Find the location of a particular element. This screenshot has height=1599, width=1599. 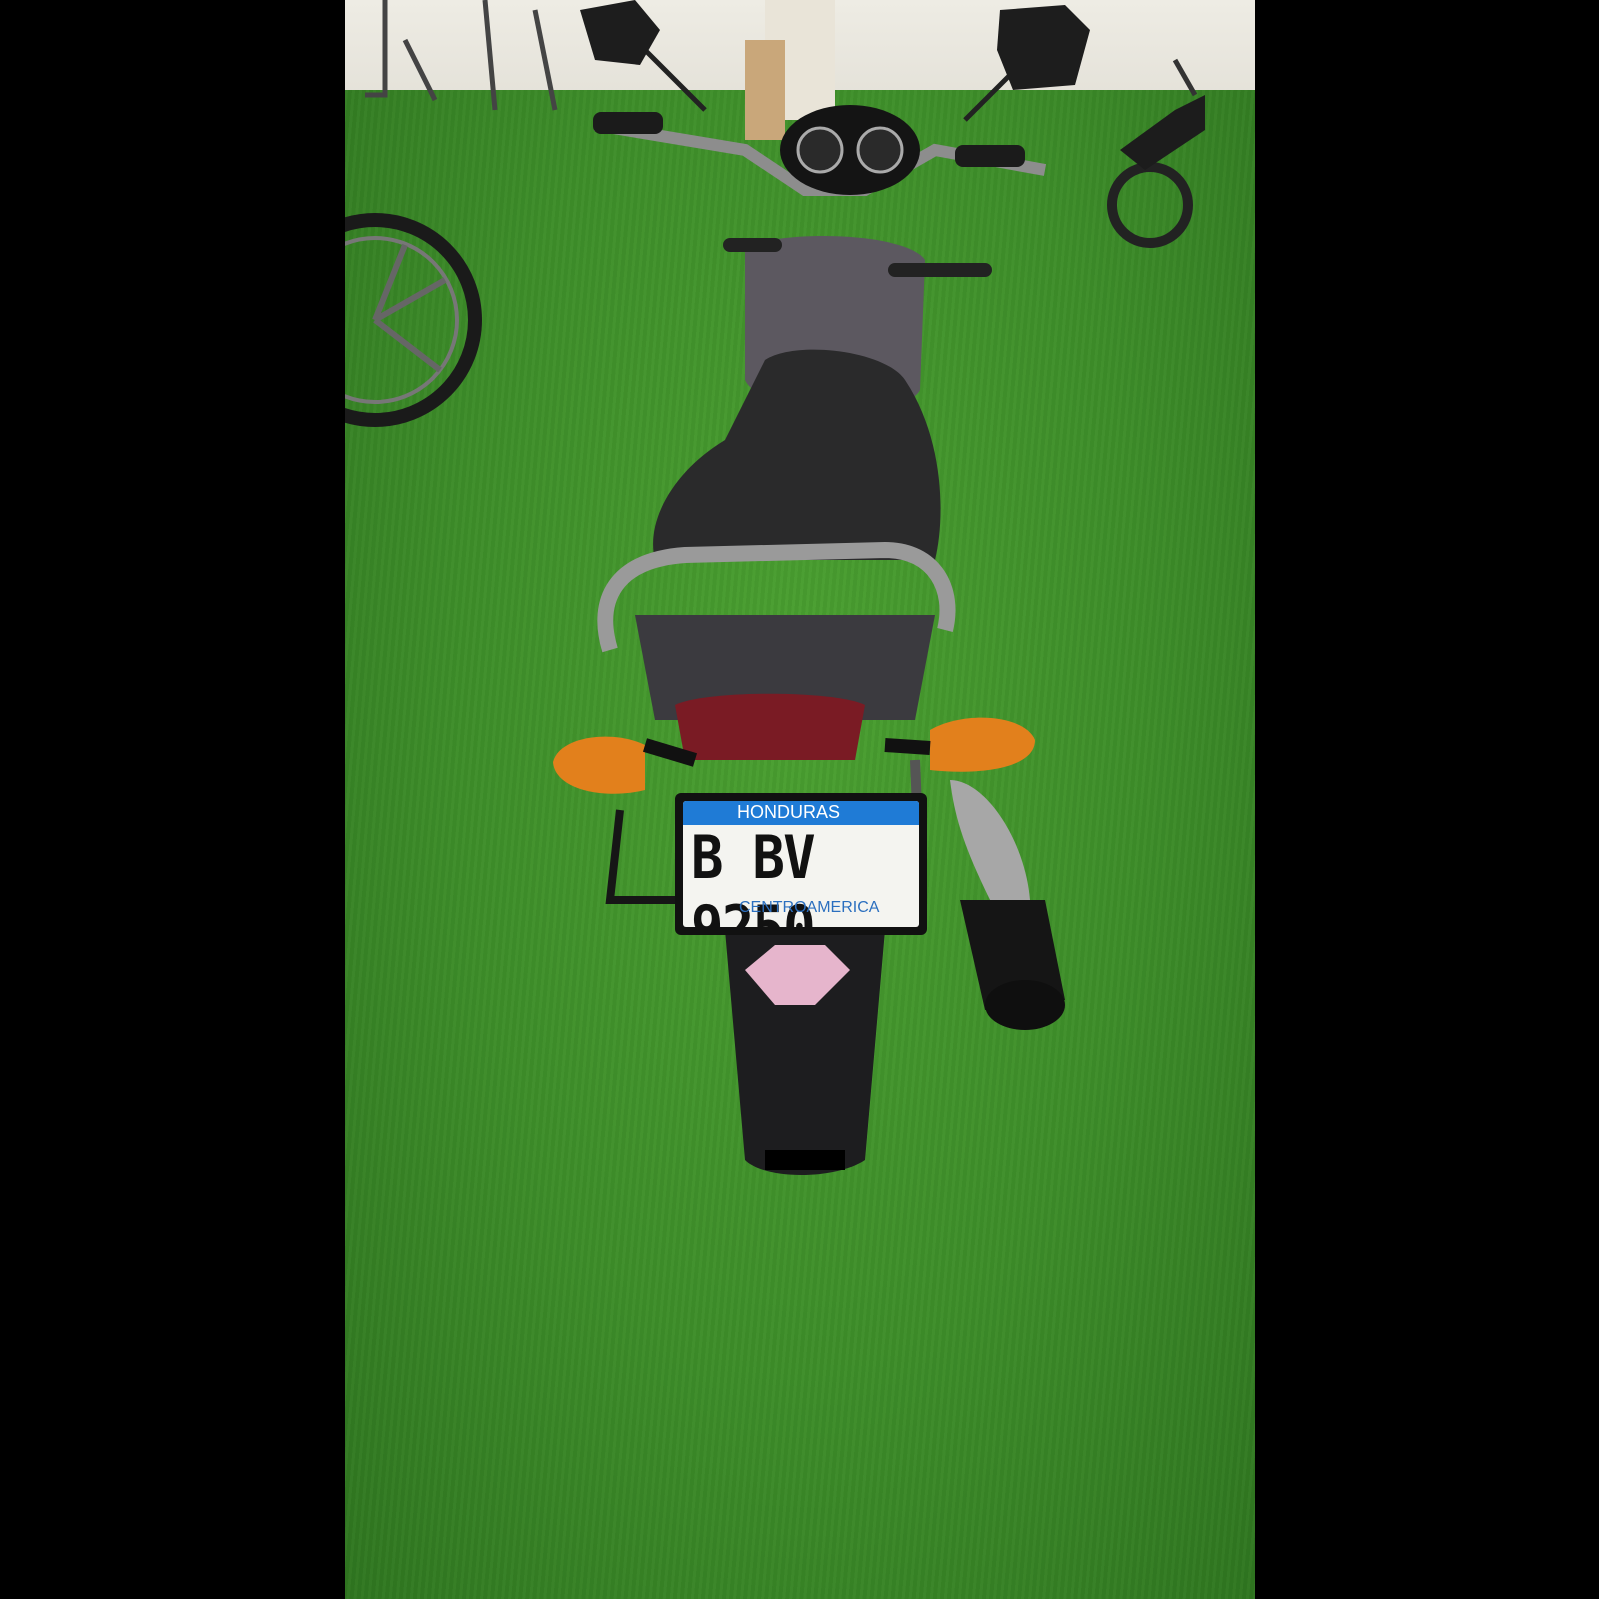

side-bracket is located at coordinates (640, 856).